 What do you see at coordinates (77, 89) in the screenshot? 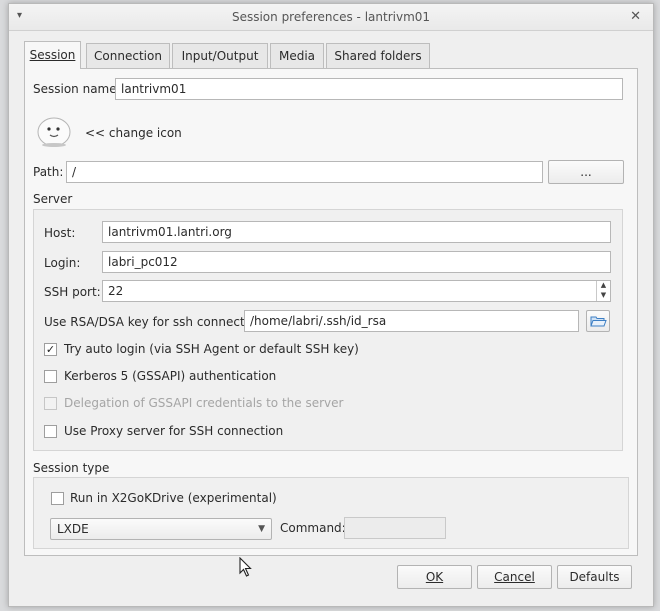
I see `session-name-label: Session name:` at bounding box center [77, 89].